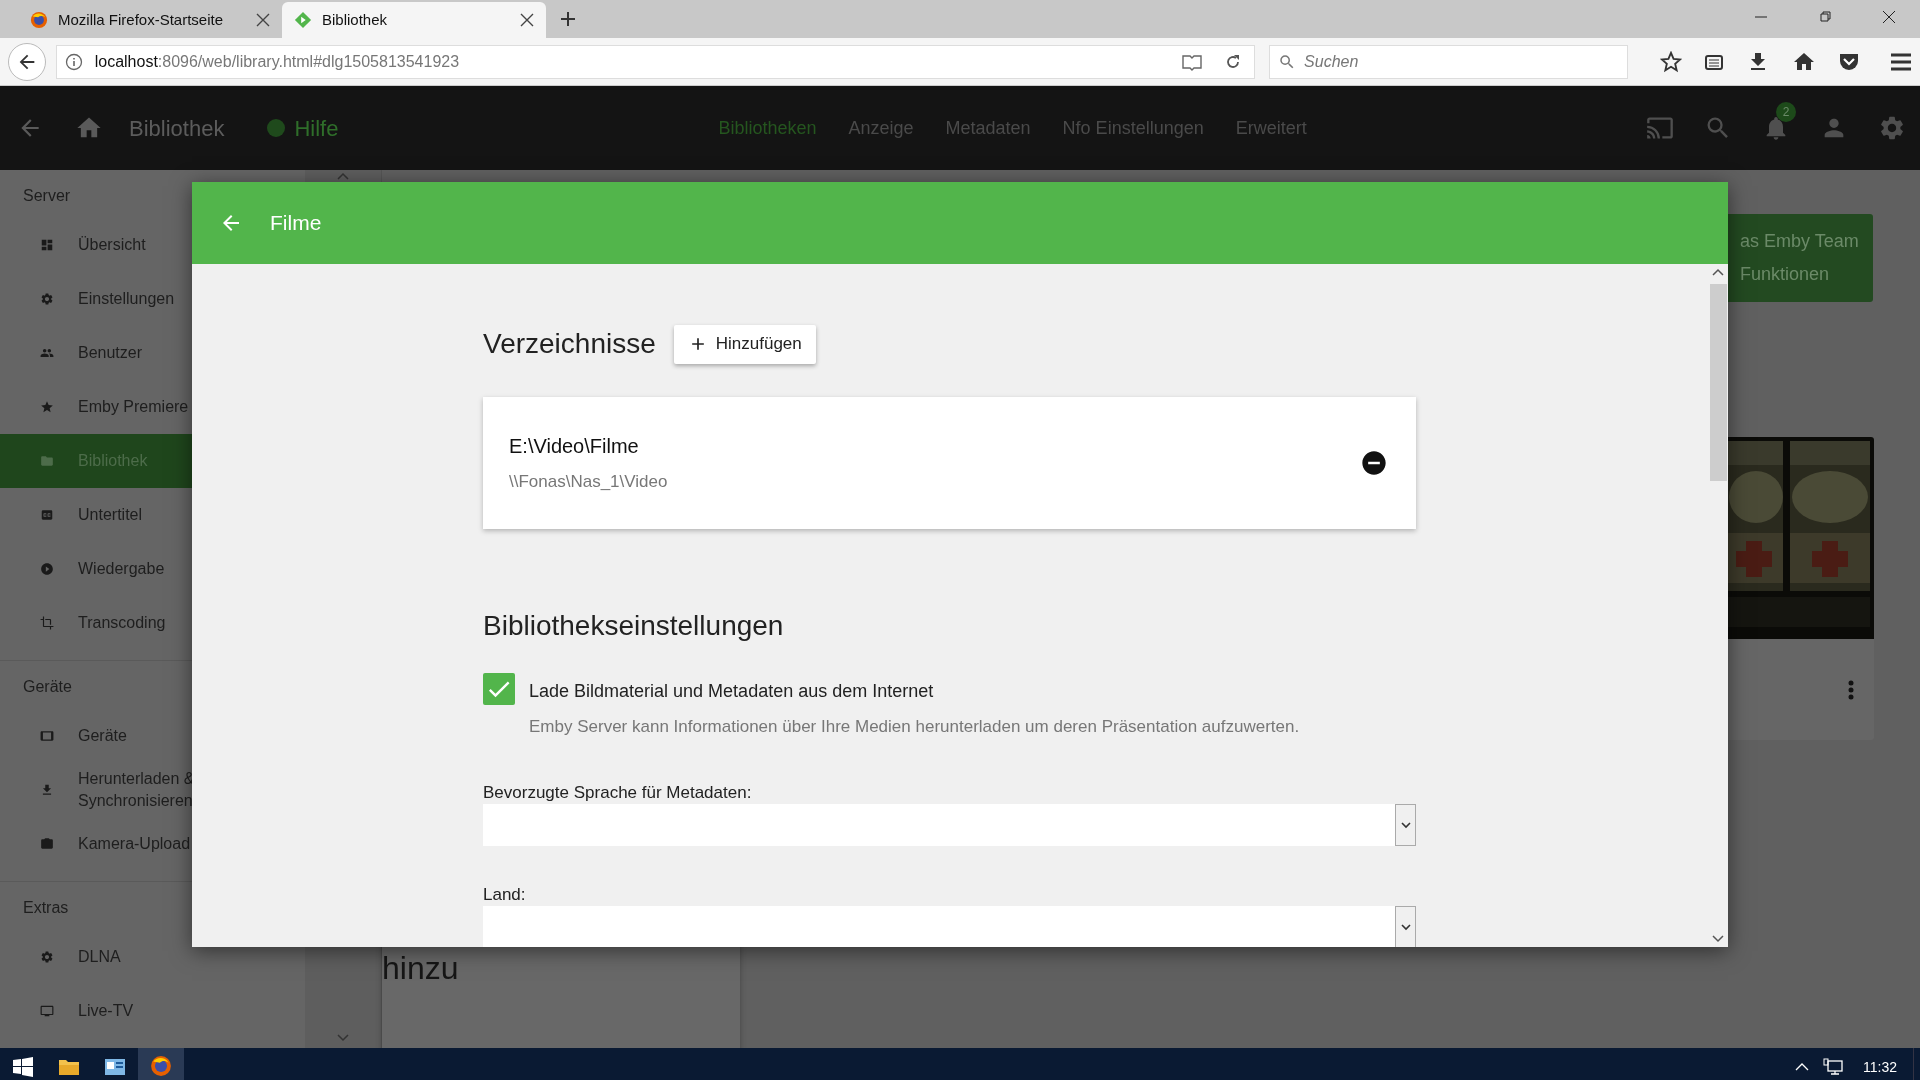 This screenshot has width=1920, height=1080. Describe the element at coordinates (499, 689) in the screenshot. I see `checkbox` at that location.